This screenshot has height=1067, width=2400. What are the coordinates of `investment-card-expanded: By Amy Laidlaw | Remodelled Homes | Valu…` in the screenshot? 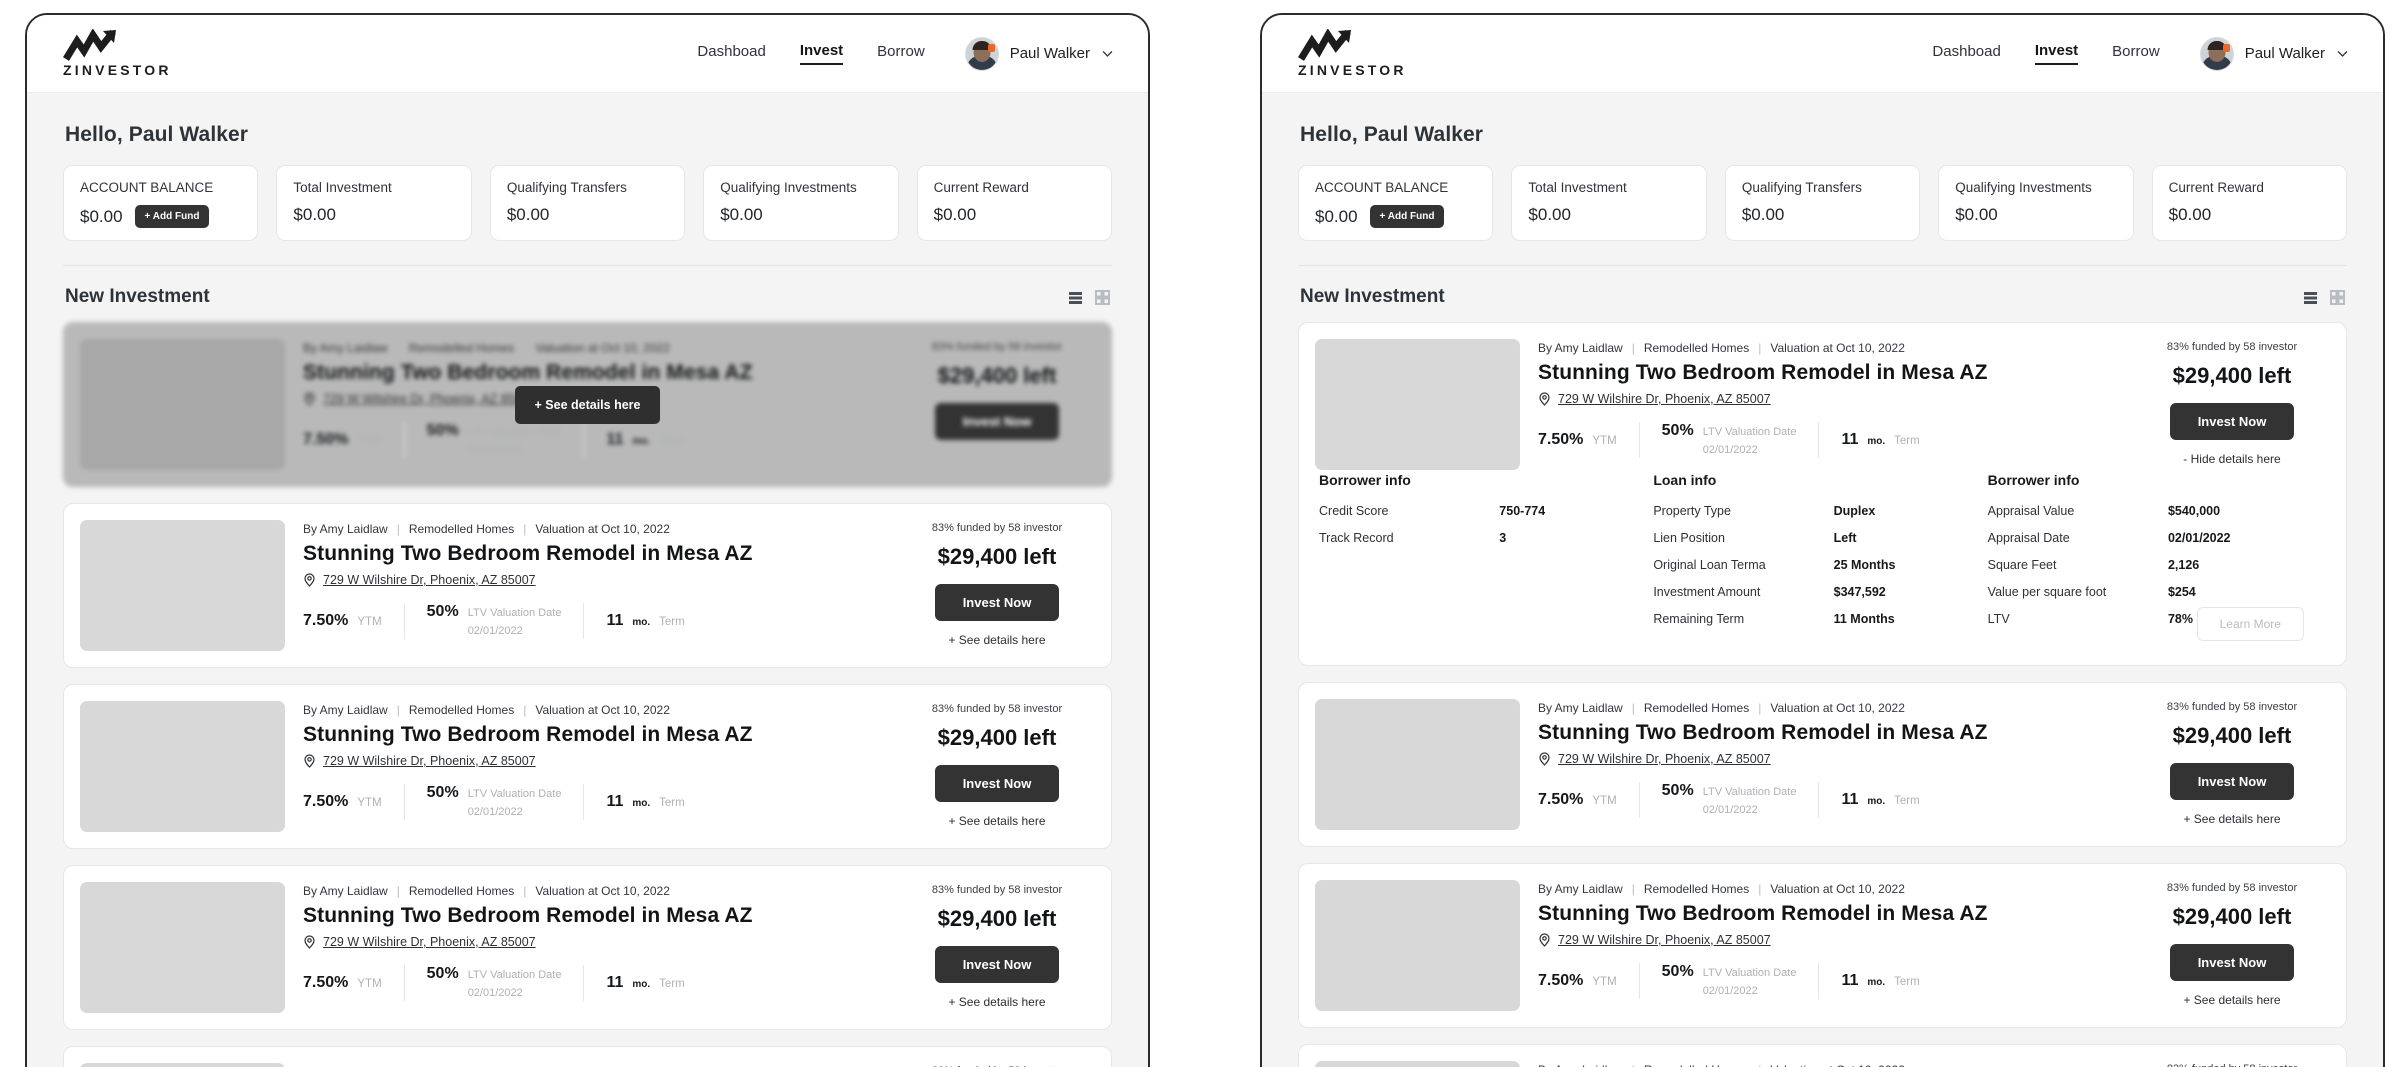 It's located at (1822, 494).